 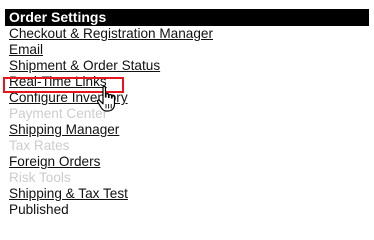 What do you see at coordinates (189, 66) in the screenshot?
I see `menu-item-shipment-order-status: Shipment & Order Status` at bounding box center [189, 66].